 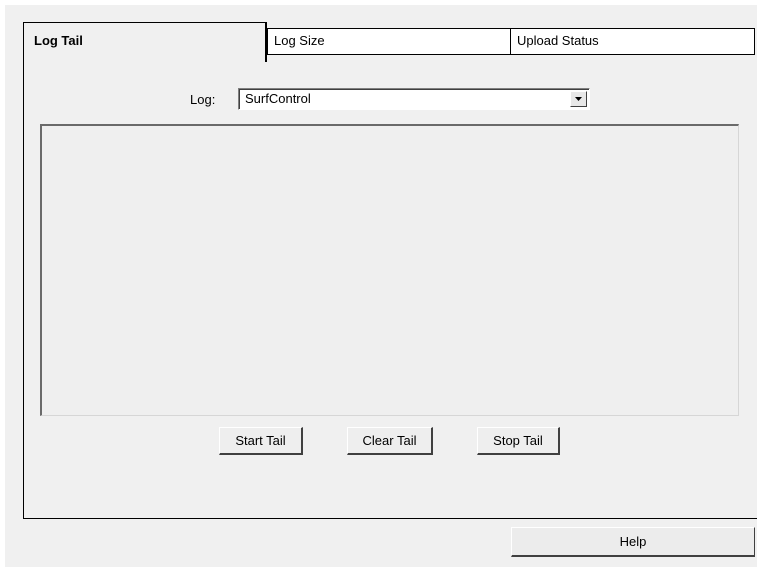 What do you see at coordinates (518, 441) in the screenshot?
I see `stop-tail-button: Stop Tail` at bounding box center [518, 441].